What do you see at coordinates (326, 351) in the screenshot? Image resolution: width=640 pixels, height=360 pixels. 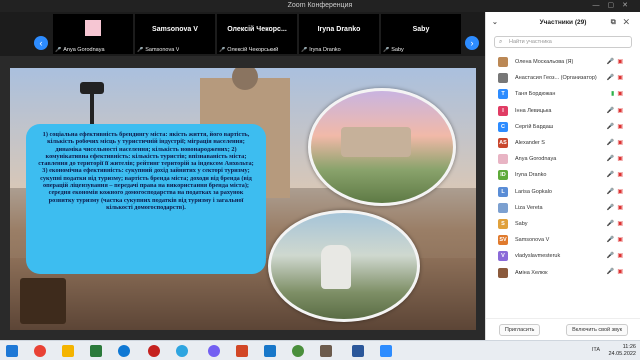 I see `photos-icon` at bounding box center [326, 351].